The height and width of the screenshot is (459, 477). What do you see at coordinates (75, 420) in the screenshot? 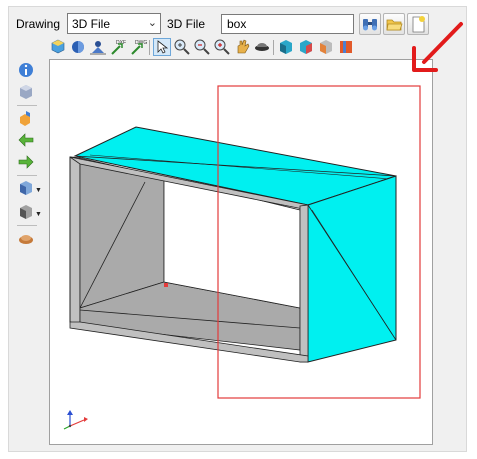
I see `axis-triad-icon` at bounding box center [75, 420].